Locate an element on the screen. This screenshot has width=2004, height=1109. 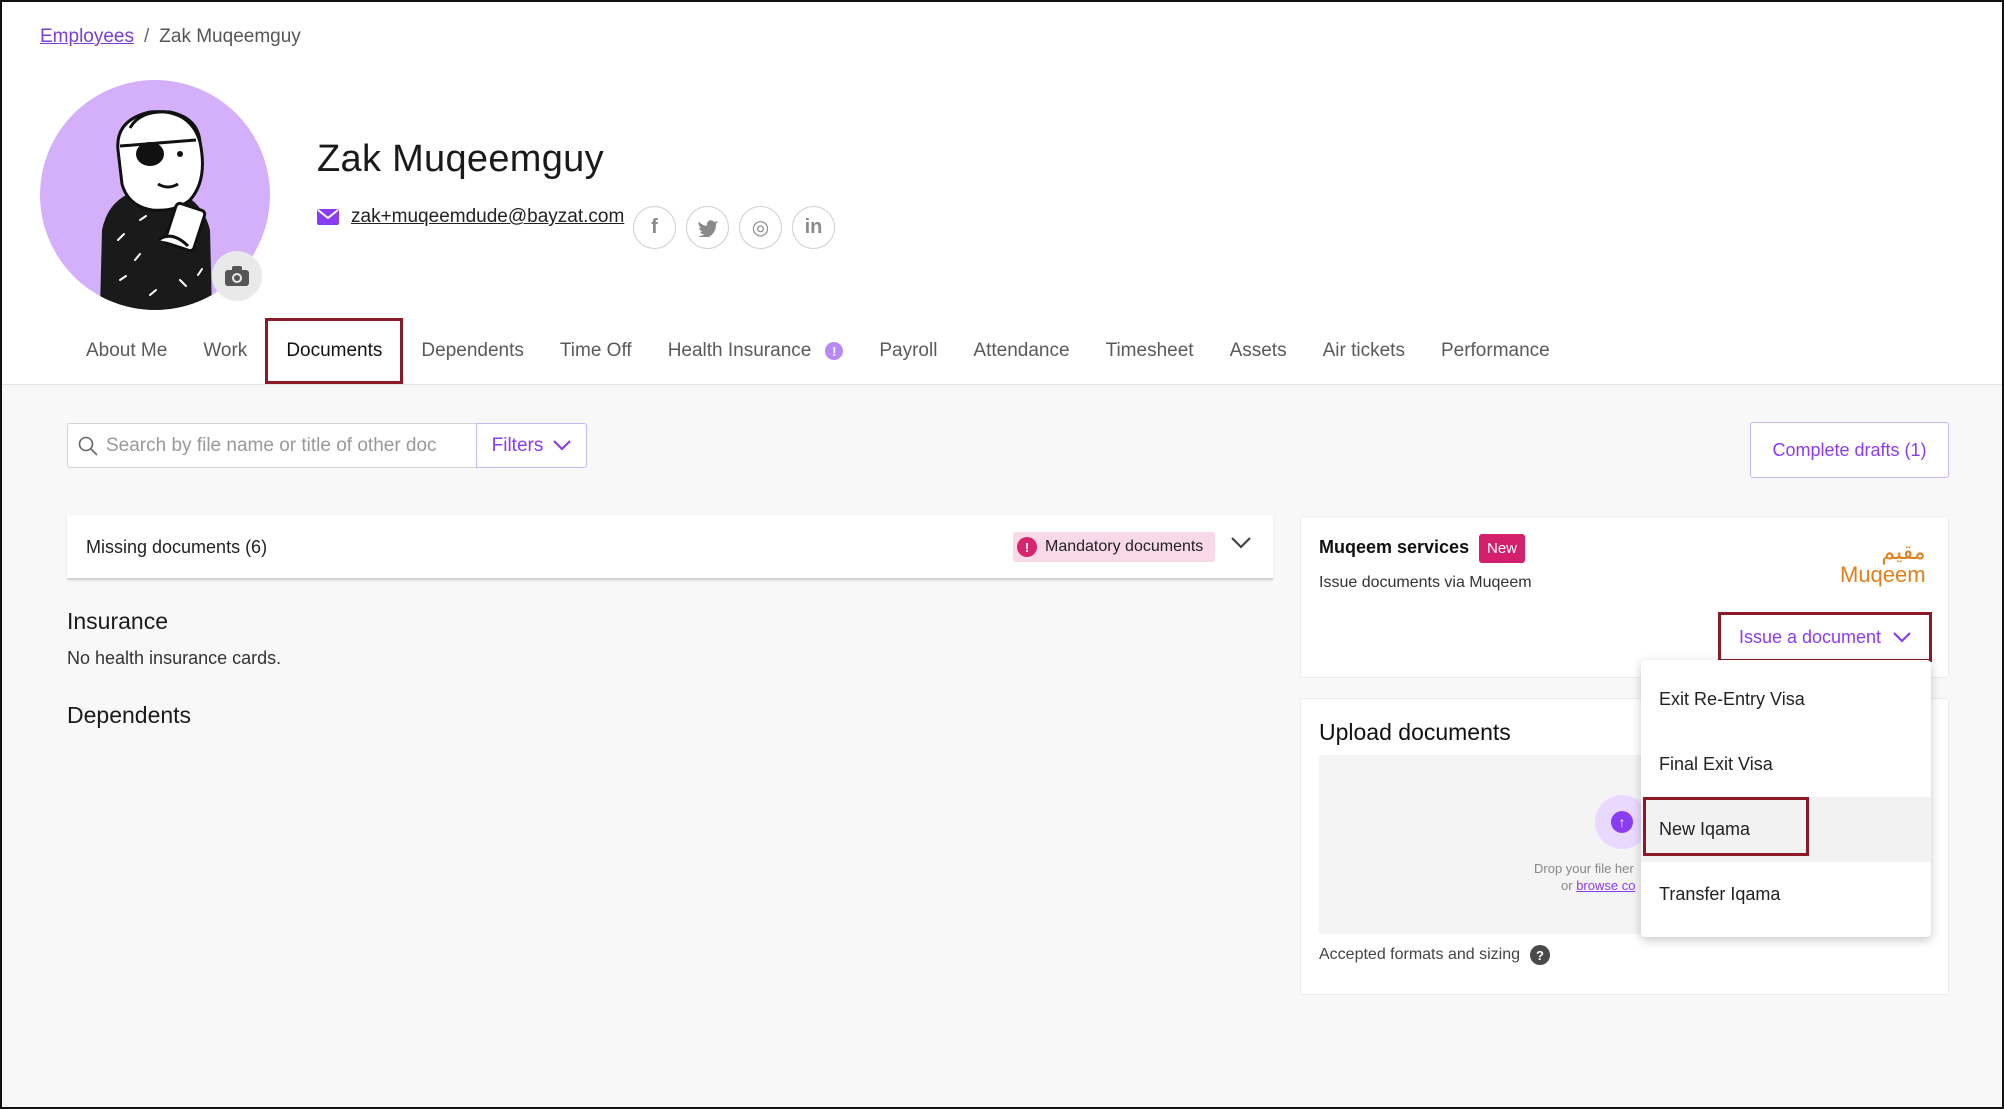
menu-item-transfer-iqama: Transfer Iqama is located at coordinates (1786, 894).